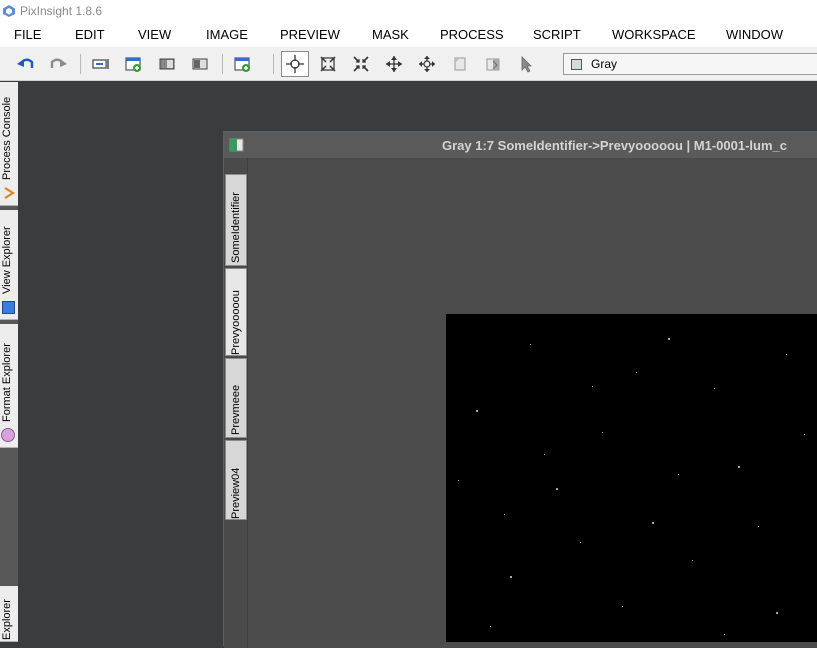 This screenshot has width=817, height=648. Describe the element at coordinates (134, 64) in the screenshot. I see `new-image-icon` at that location.